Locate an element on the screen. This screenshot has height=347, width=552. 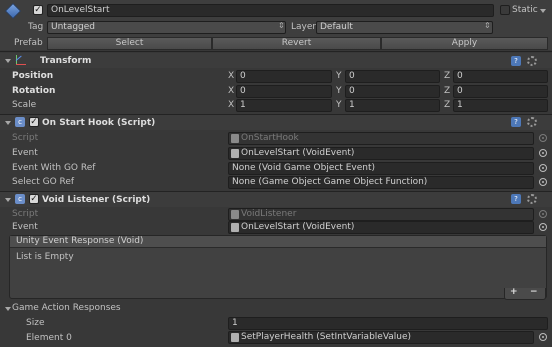
remove-listener-button: − is located at coordinates (534, 292).